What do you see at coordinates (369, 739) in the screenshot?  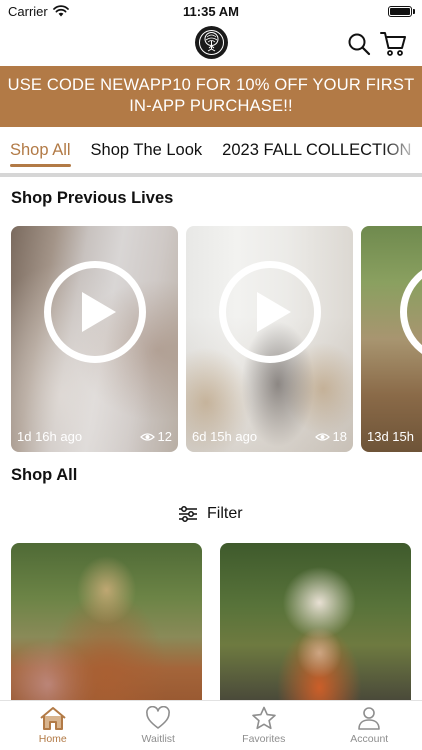 I see `tabbar-label: Account` at bounding box center [369, 739].